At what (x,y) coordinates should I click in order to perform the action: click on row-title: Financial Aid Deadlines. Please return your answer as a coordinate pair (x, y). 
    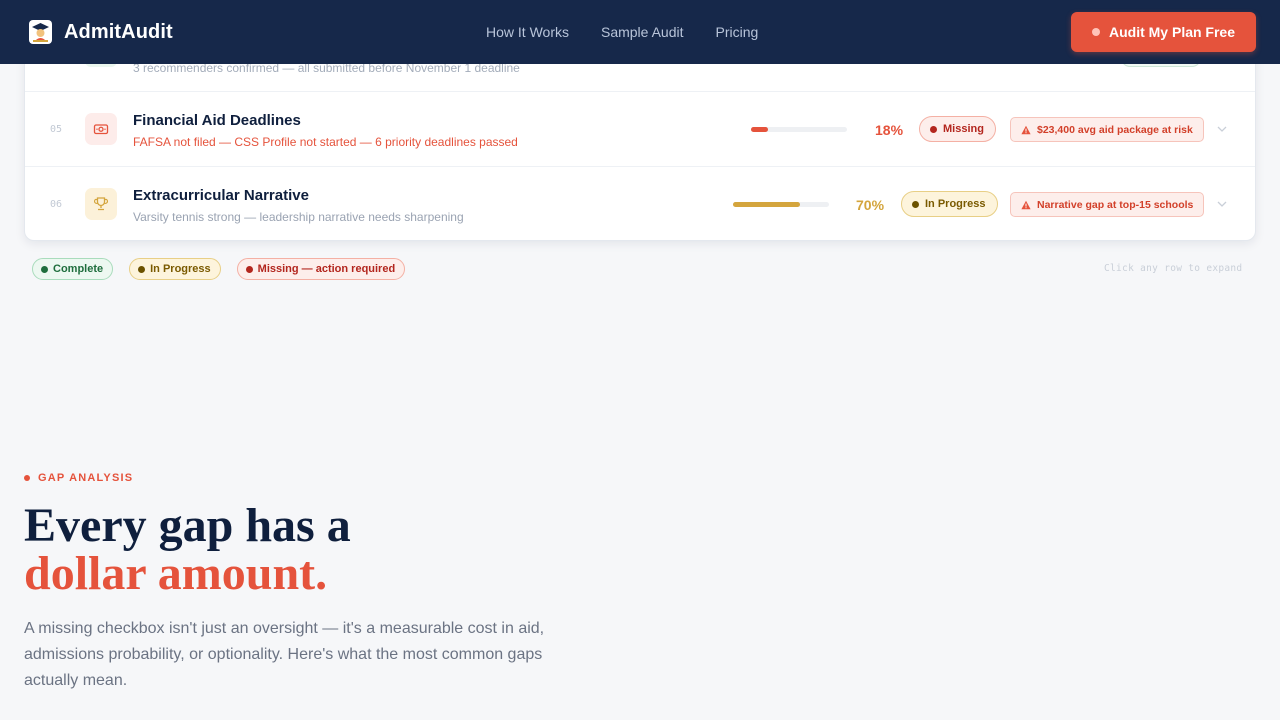
    Looking at the image, I should click on (217, 120).